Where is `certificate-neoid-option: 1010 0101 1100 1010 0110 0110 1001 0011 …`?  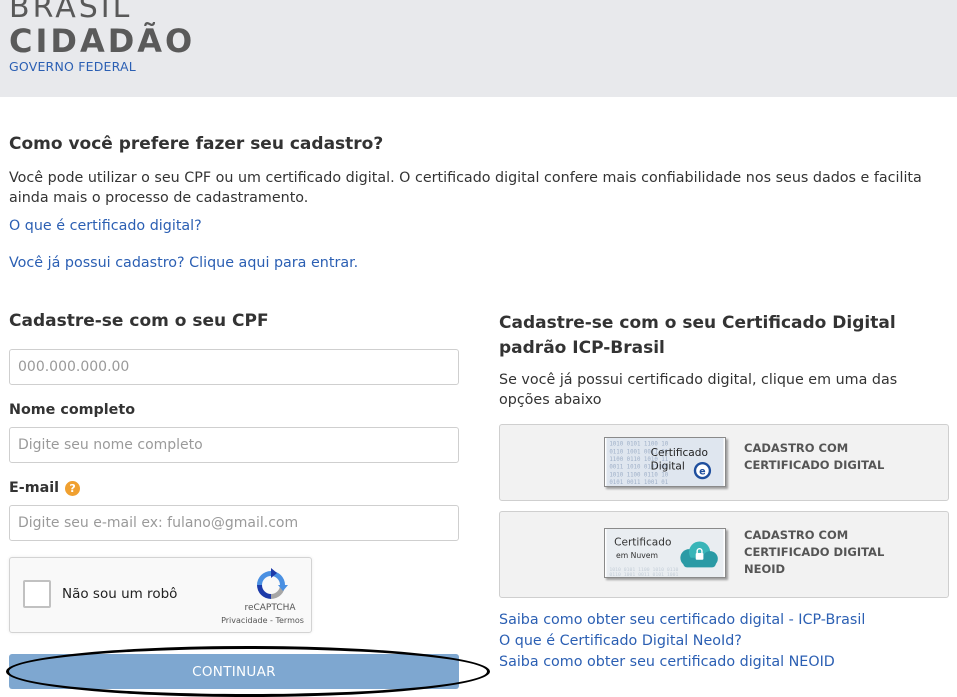 certificate-neoid-option: 1010 0101 1100 1010 0110 0110 1001 0011 … is located at coordinates (724, 554).